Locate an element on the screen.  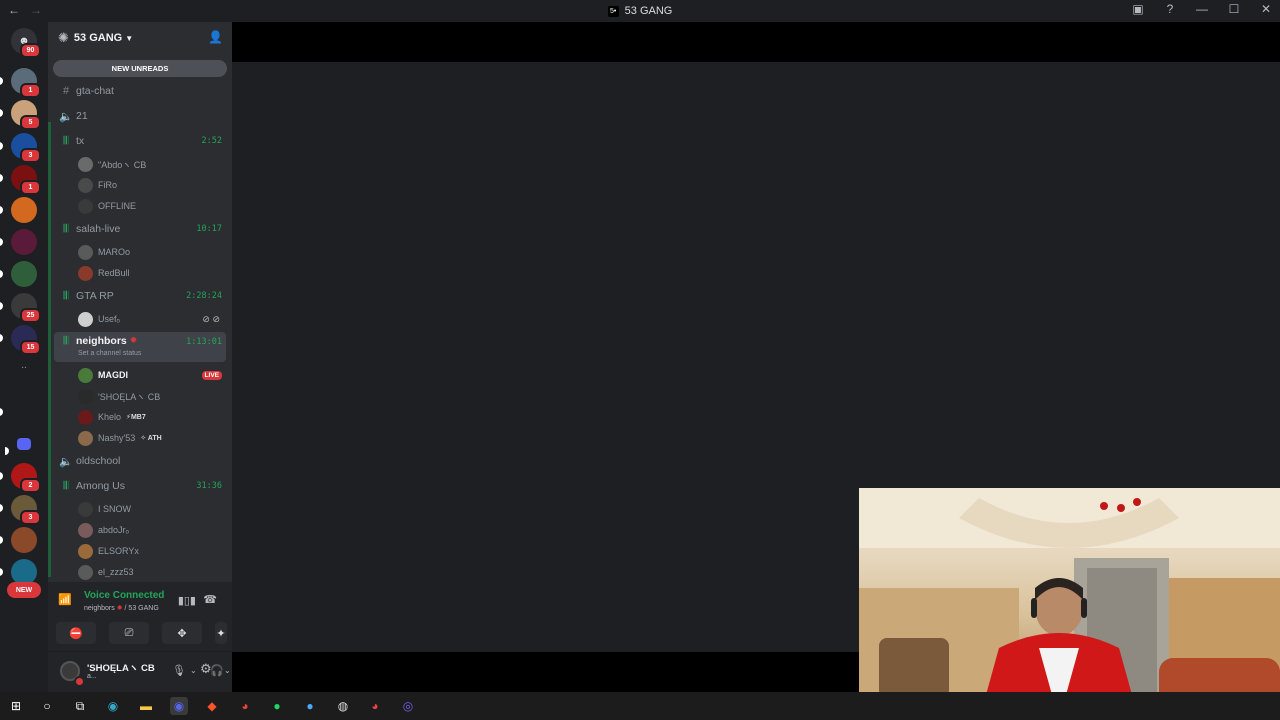
edge-icon: ◉ is located at coordinates (113, 706).